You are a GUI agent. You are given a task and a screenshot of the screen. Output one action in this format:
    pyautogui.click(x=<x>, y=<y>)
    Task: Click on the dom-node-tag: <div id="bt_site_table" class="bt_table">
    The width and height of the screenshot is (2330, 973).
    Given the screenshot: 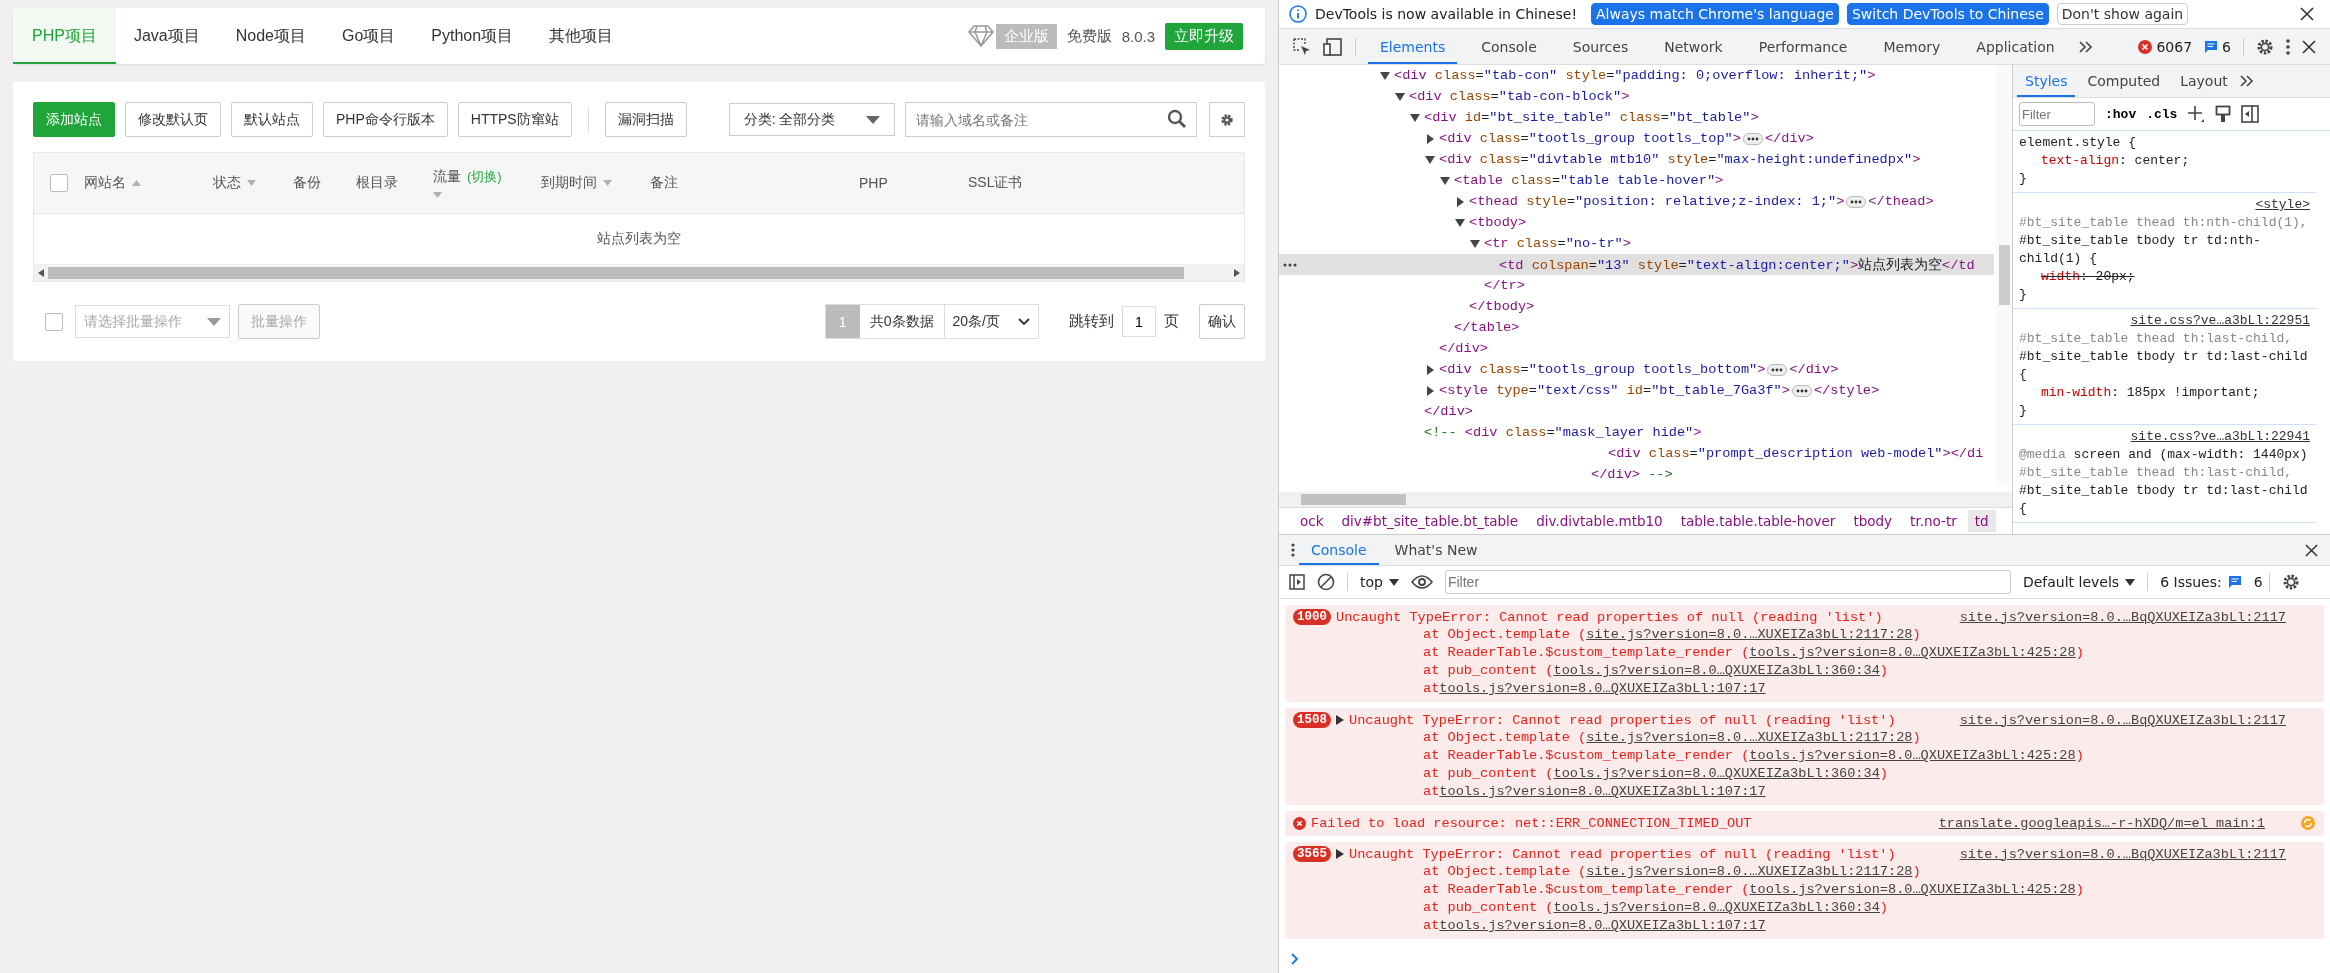 What is the action you would take?
    pyautogui.click(x=1591, y=117)
    